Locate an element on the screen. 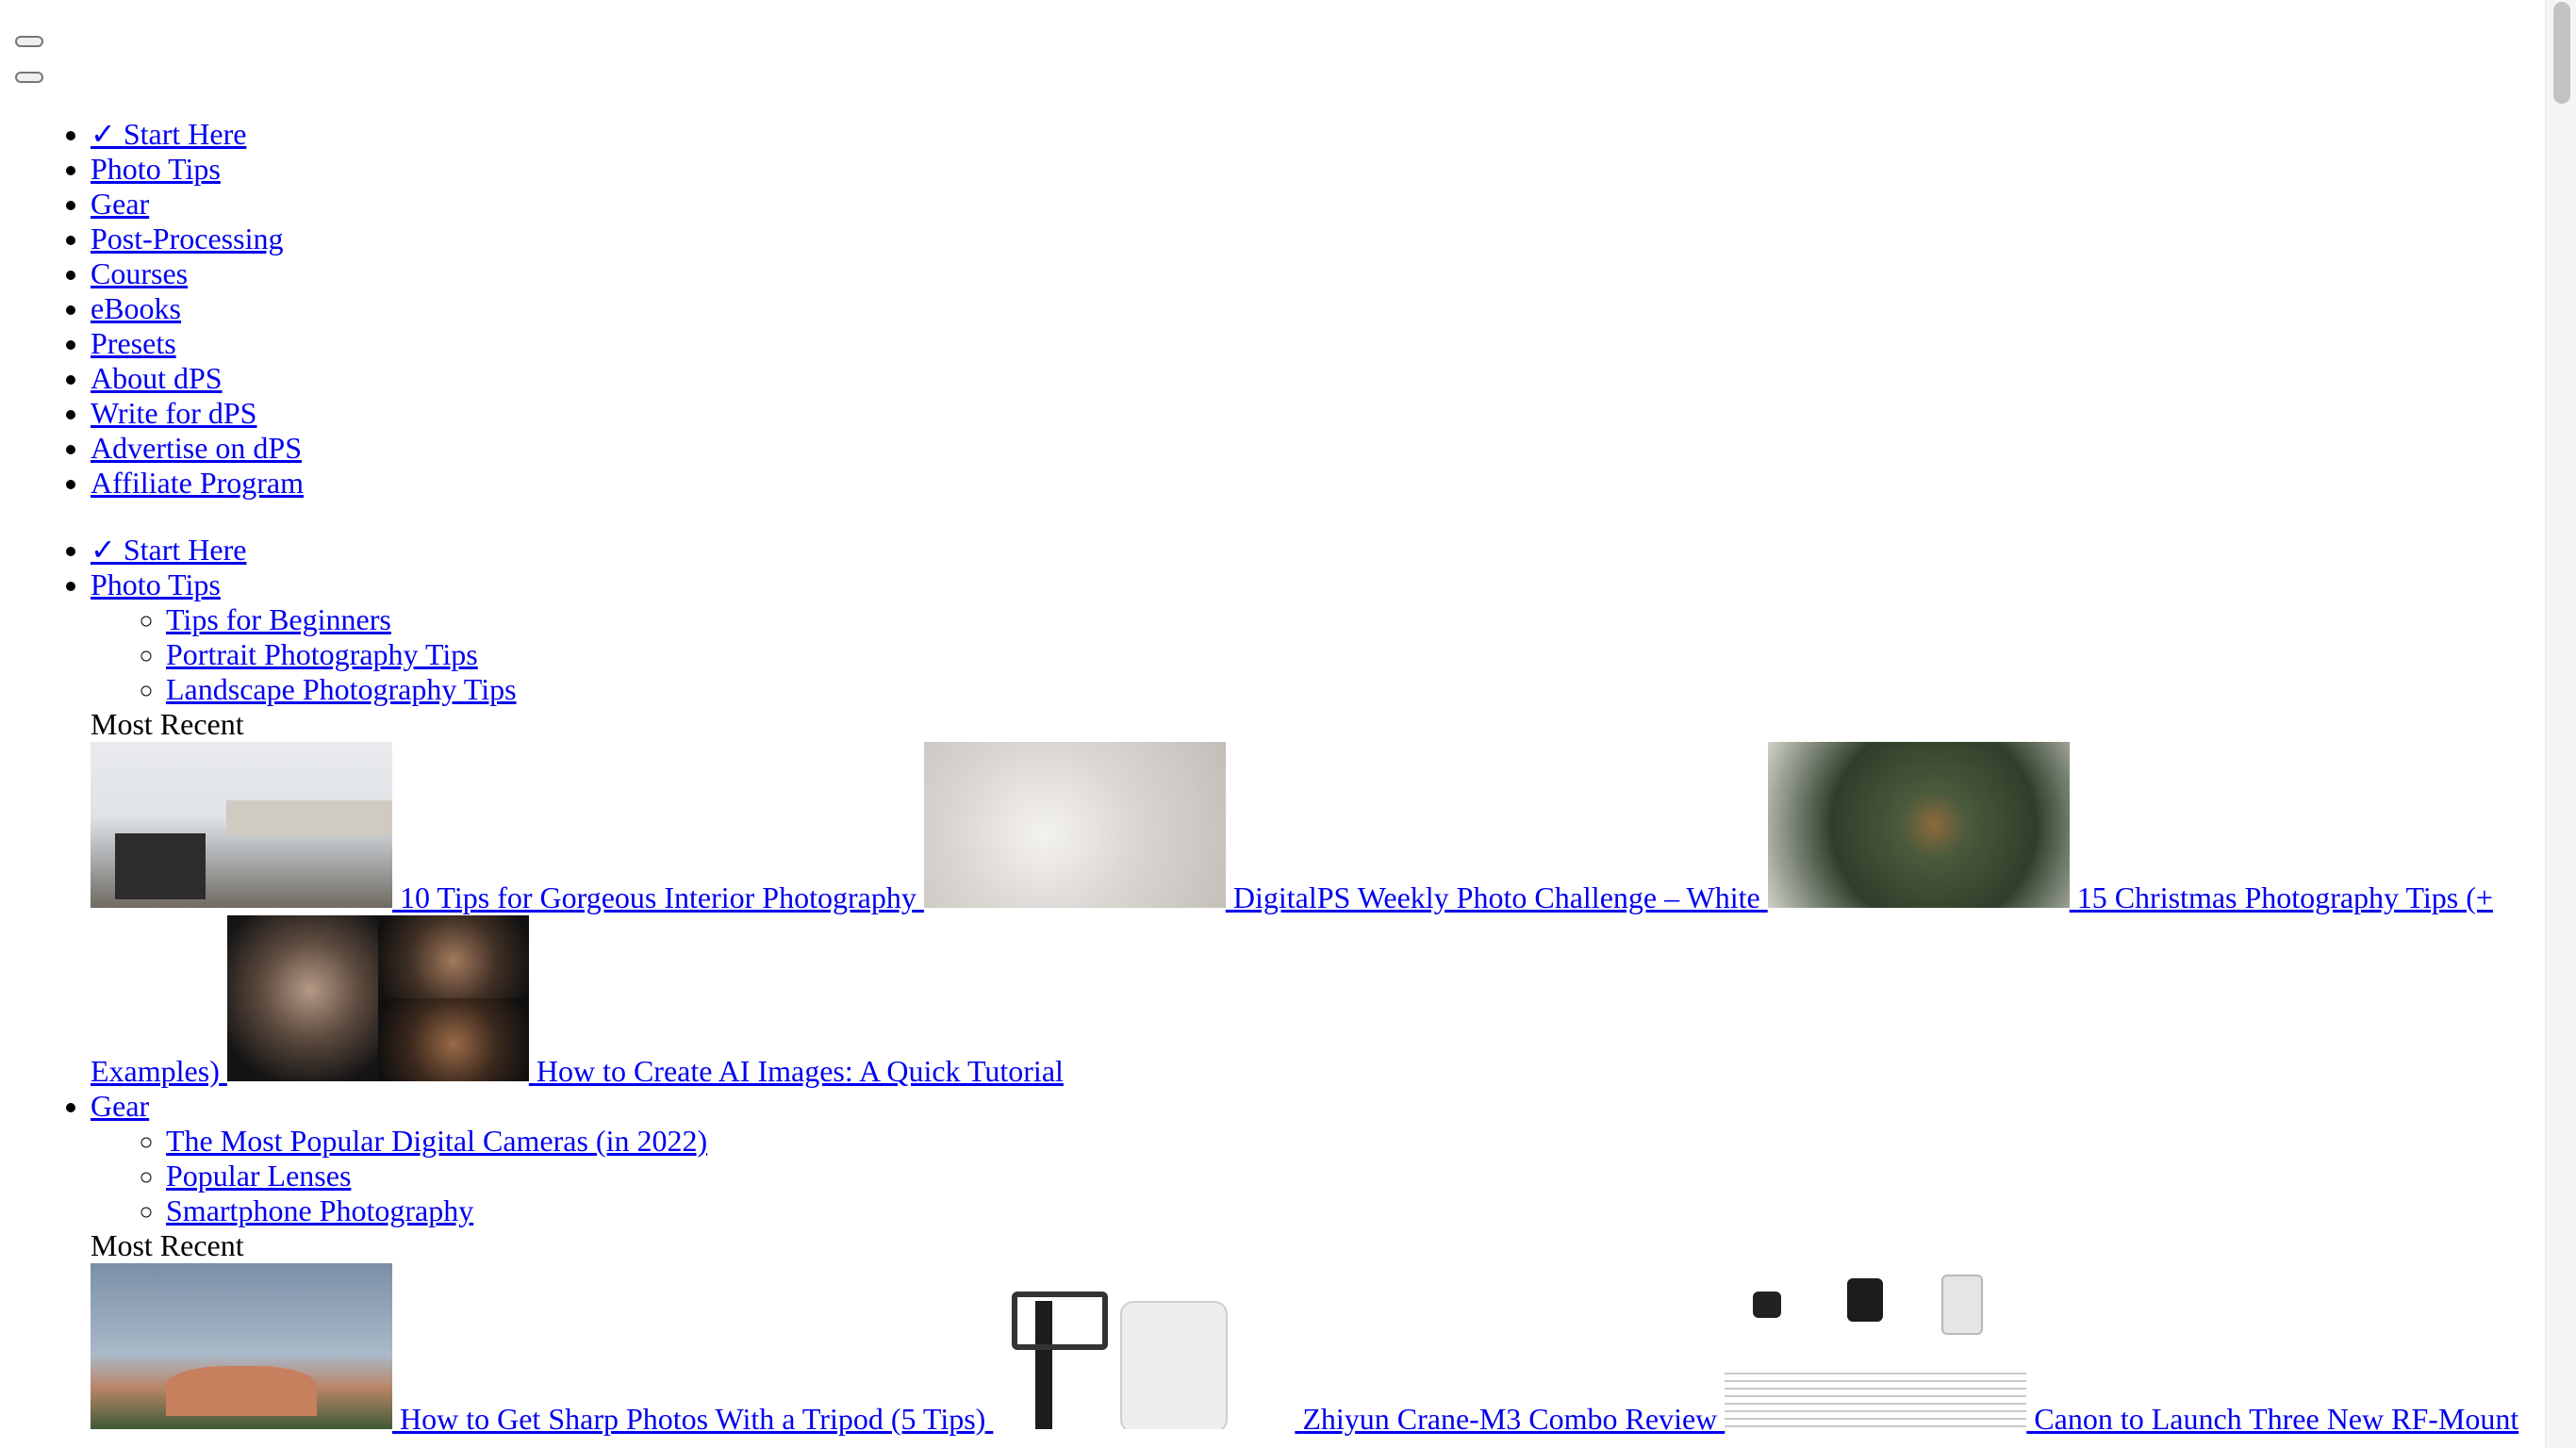 Image resolution: width=2576 pixels, height=1448 pixels. submenu-item: Portrait Photography Tips is located at coordinates (1363, 654).